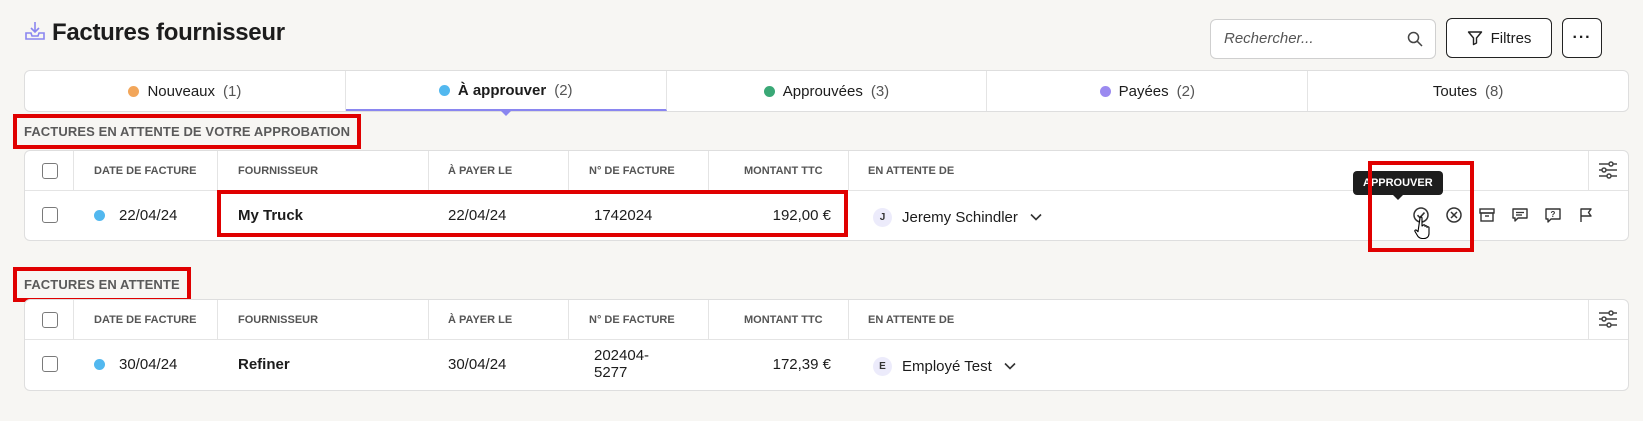  Describe the element at coordinates (947, 366) in the screenshot. I see `waiting-for-name: Employé Test` at that location.